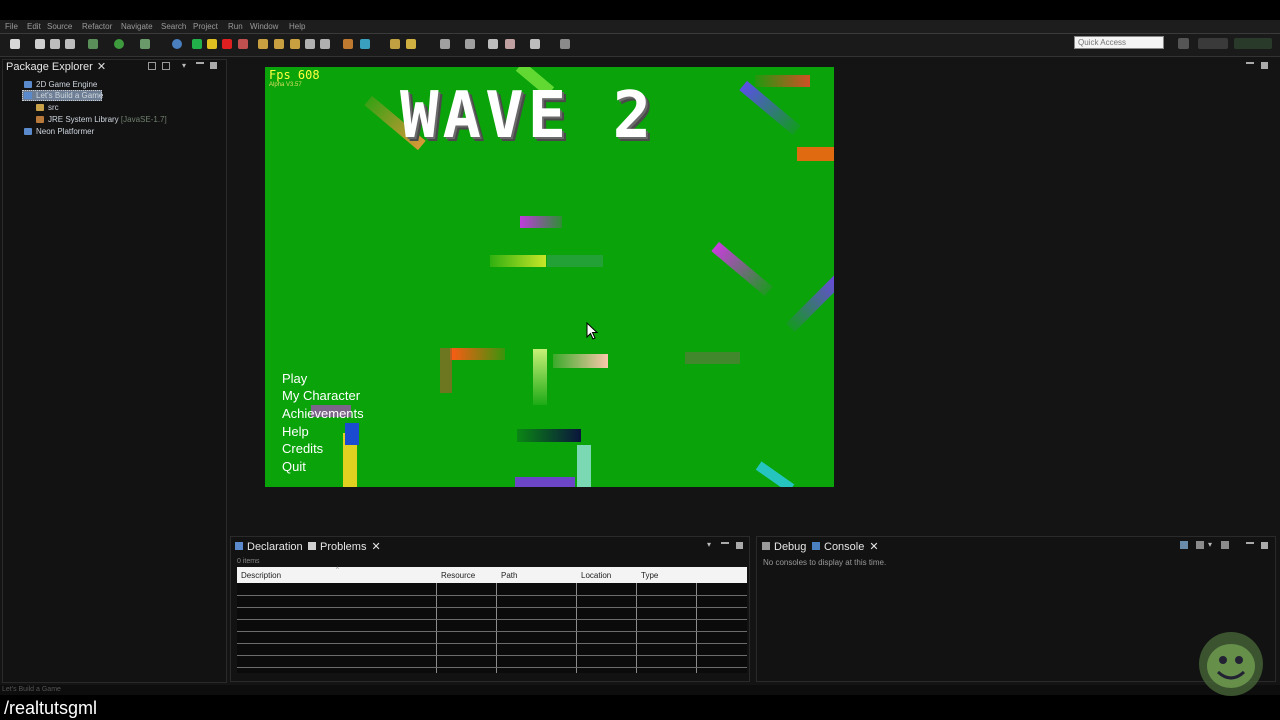  What do you see at coordinates (493, 44) in the screenshot?
I see `last-edit-icon` at bounding box center [493, 44].